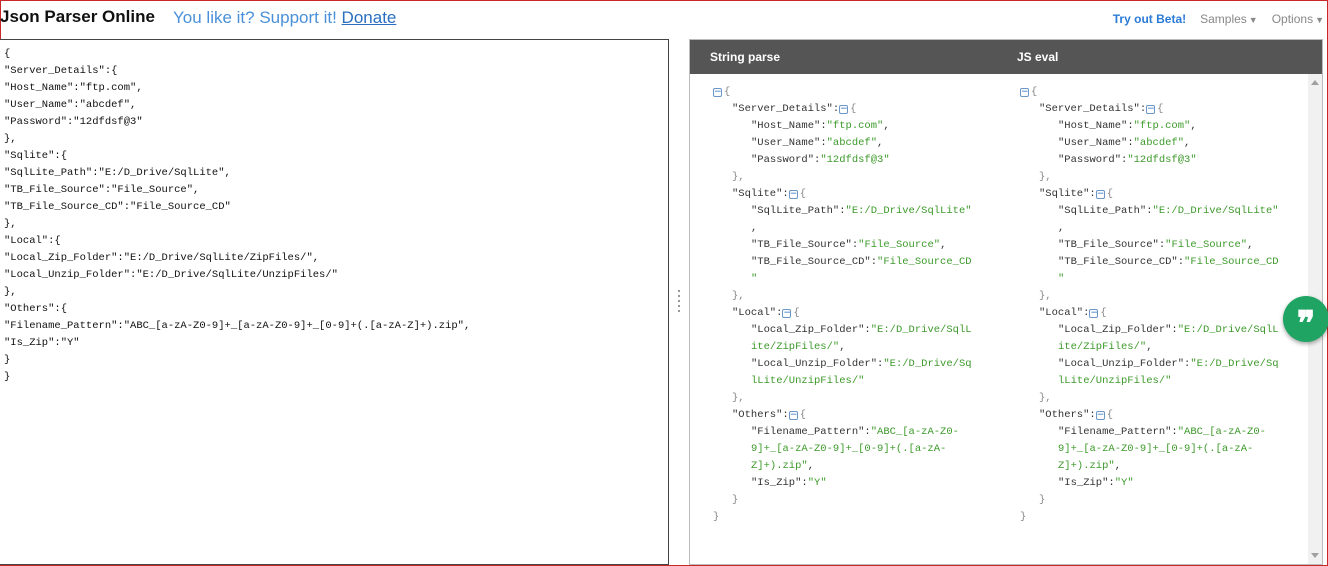 The height and width of the screenshot is (566, 1328). Describe the element at coordinates (369, 17) in the screenshot. I see `donate-link: Donate` at that location.